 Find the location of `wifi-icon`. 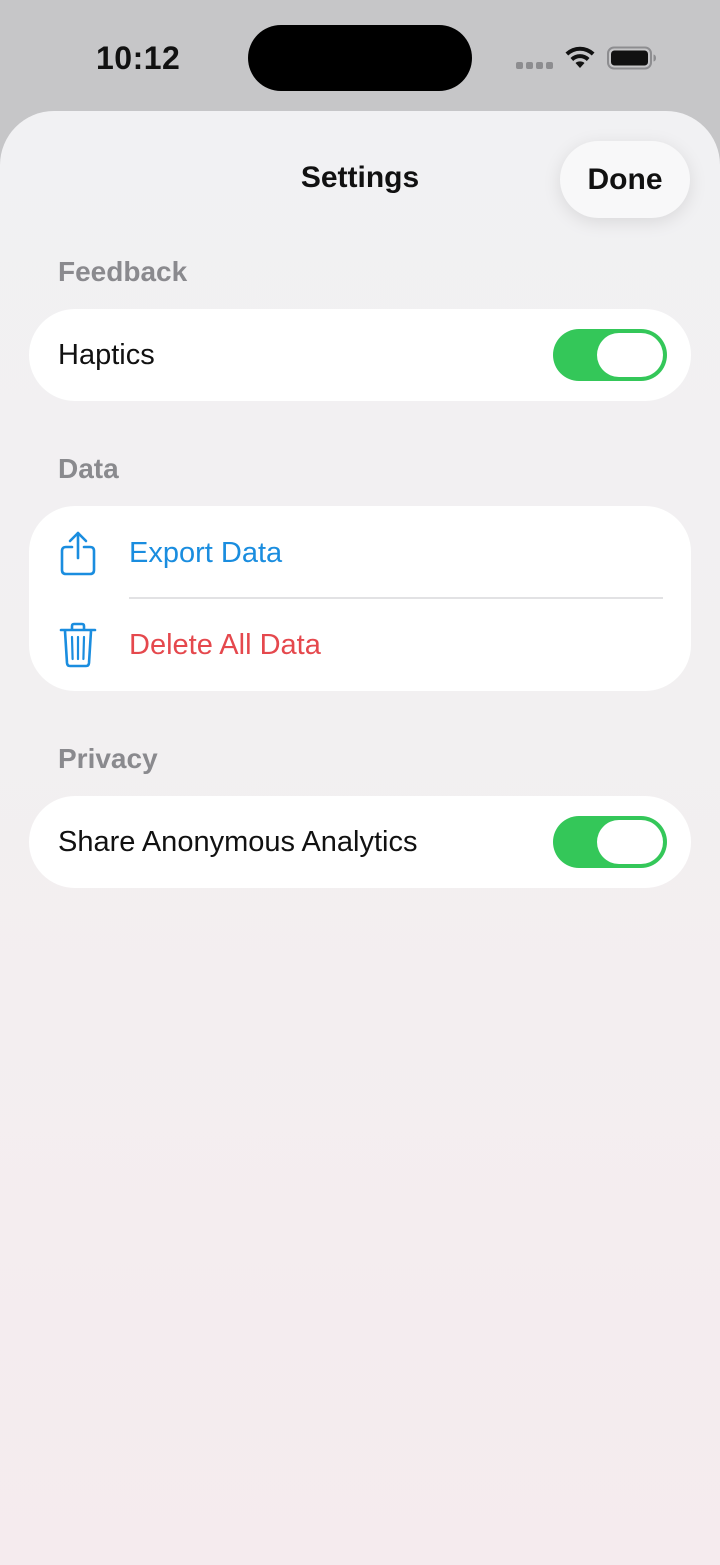

wifi-icon is located at coordinates (580, 57).